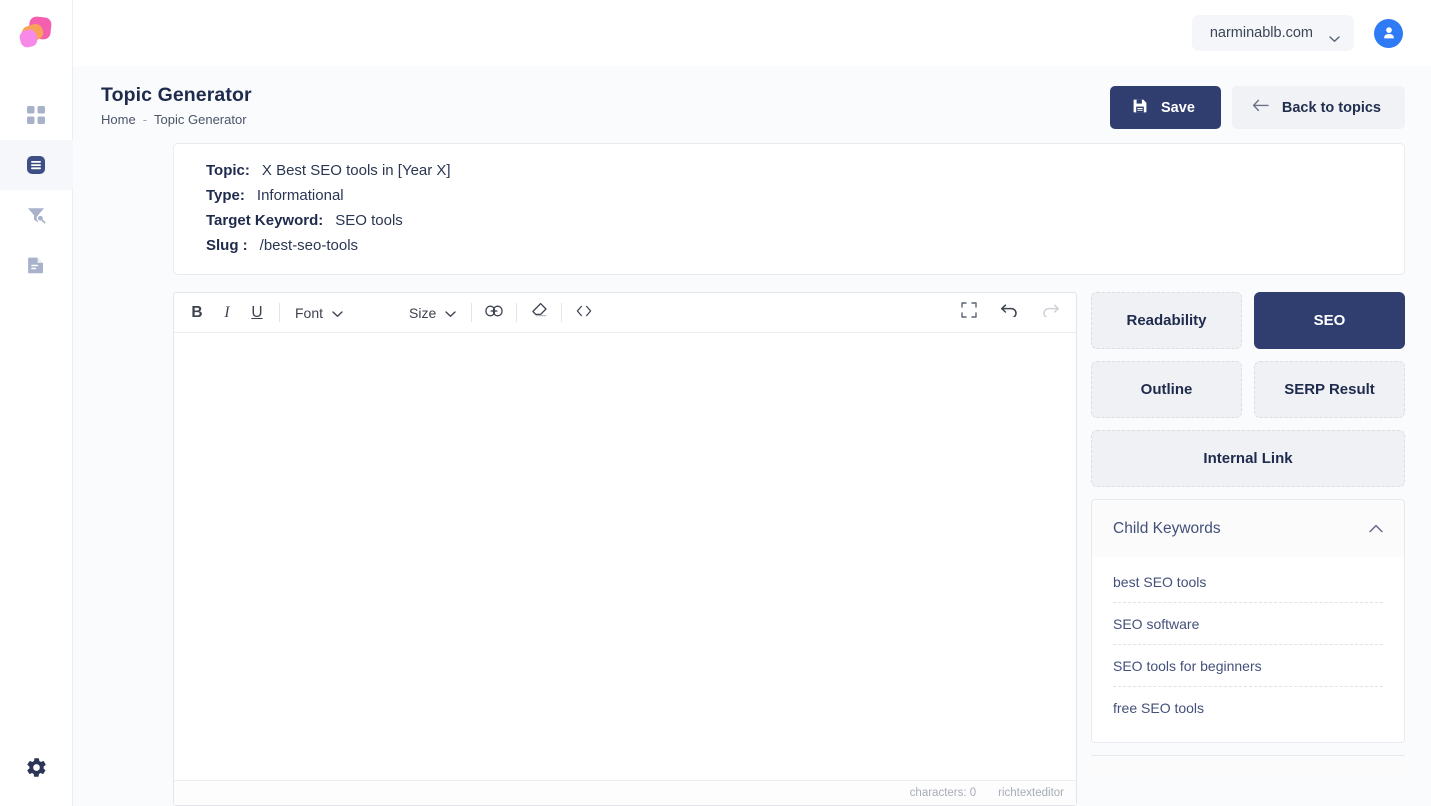 This screenshot has width=1431, height=806. I want to click on undo-button, so click(1009, 313).